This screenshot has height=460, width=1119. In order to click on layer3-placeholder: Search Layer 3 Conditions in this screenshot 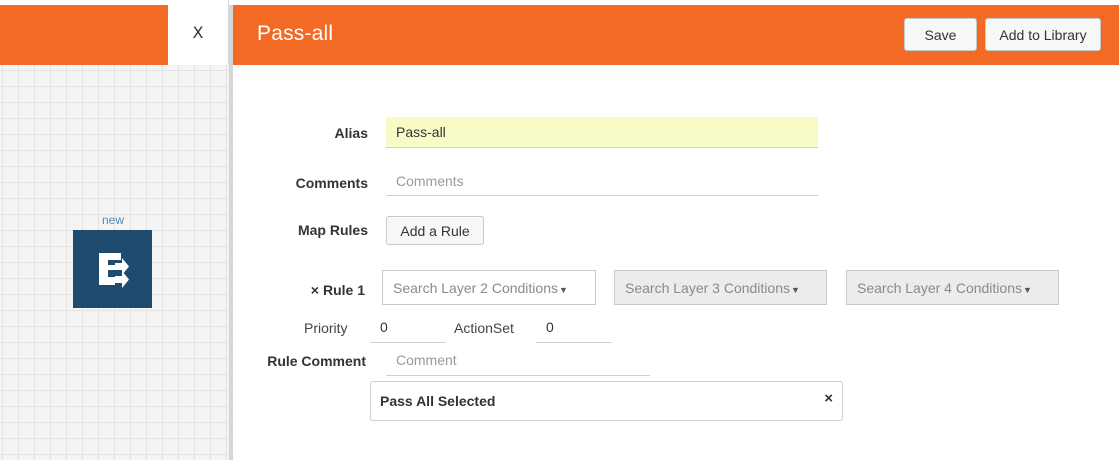, I will do `click(707, 287)`.